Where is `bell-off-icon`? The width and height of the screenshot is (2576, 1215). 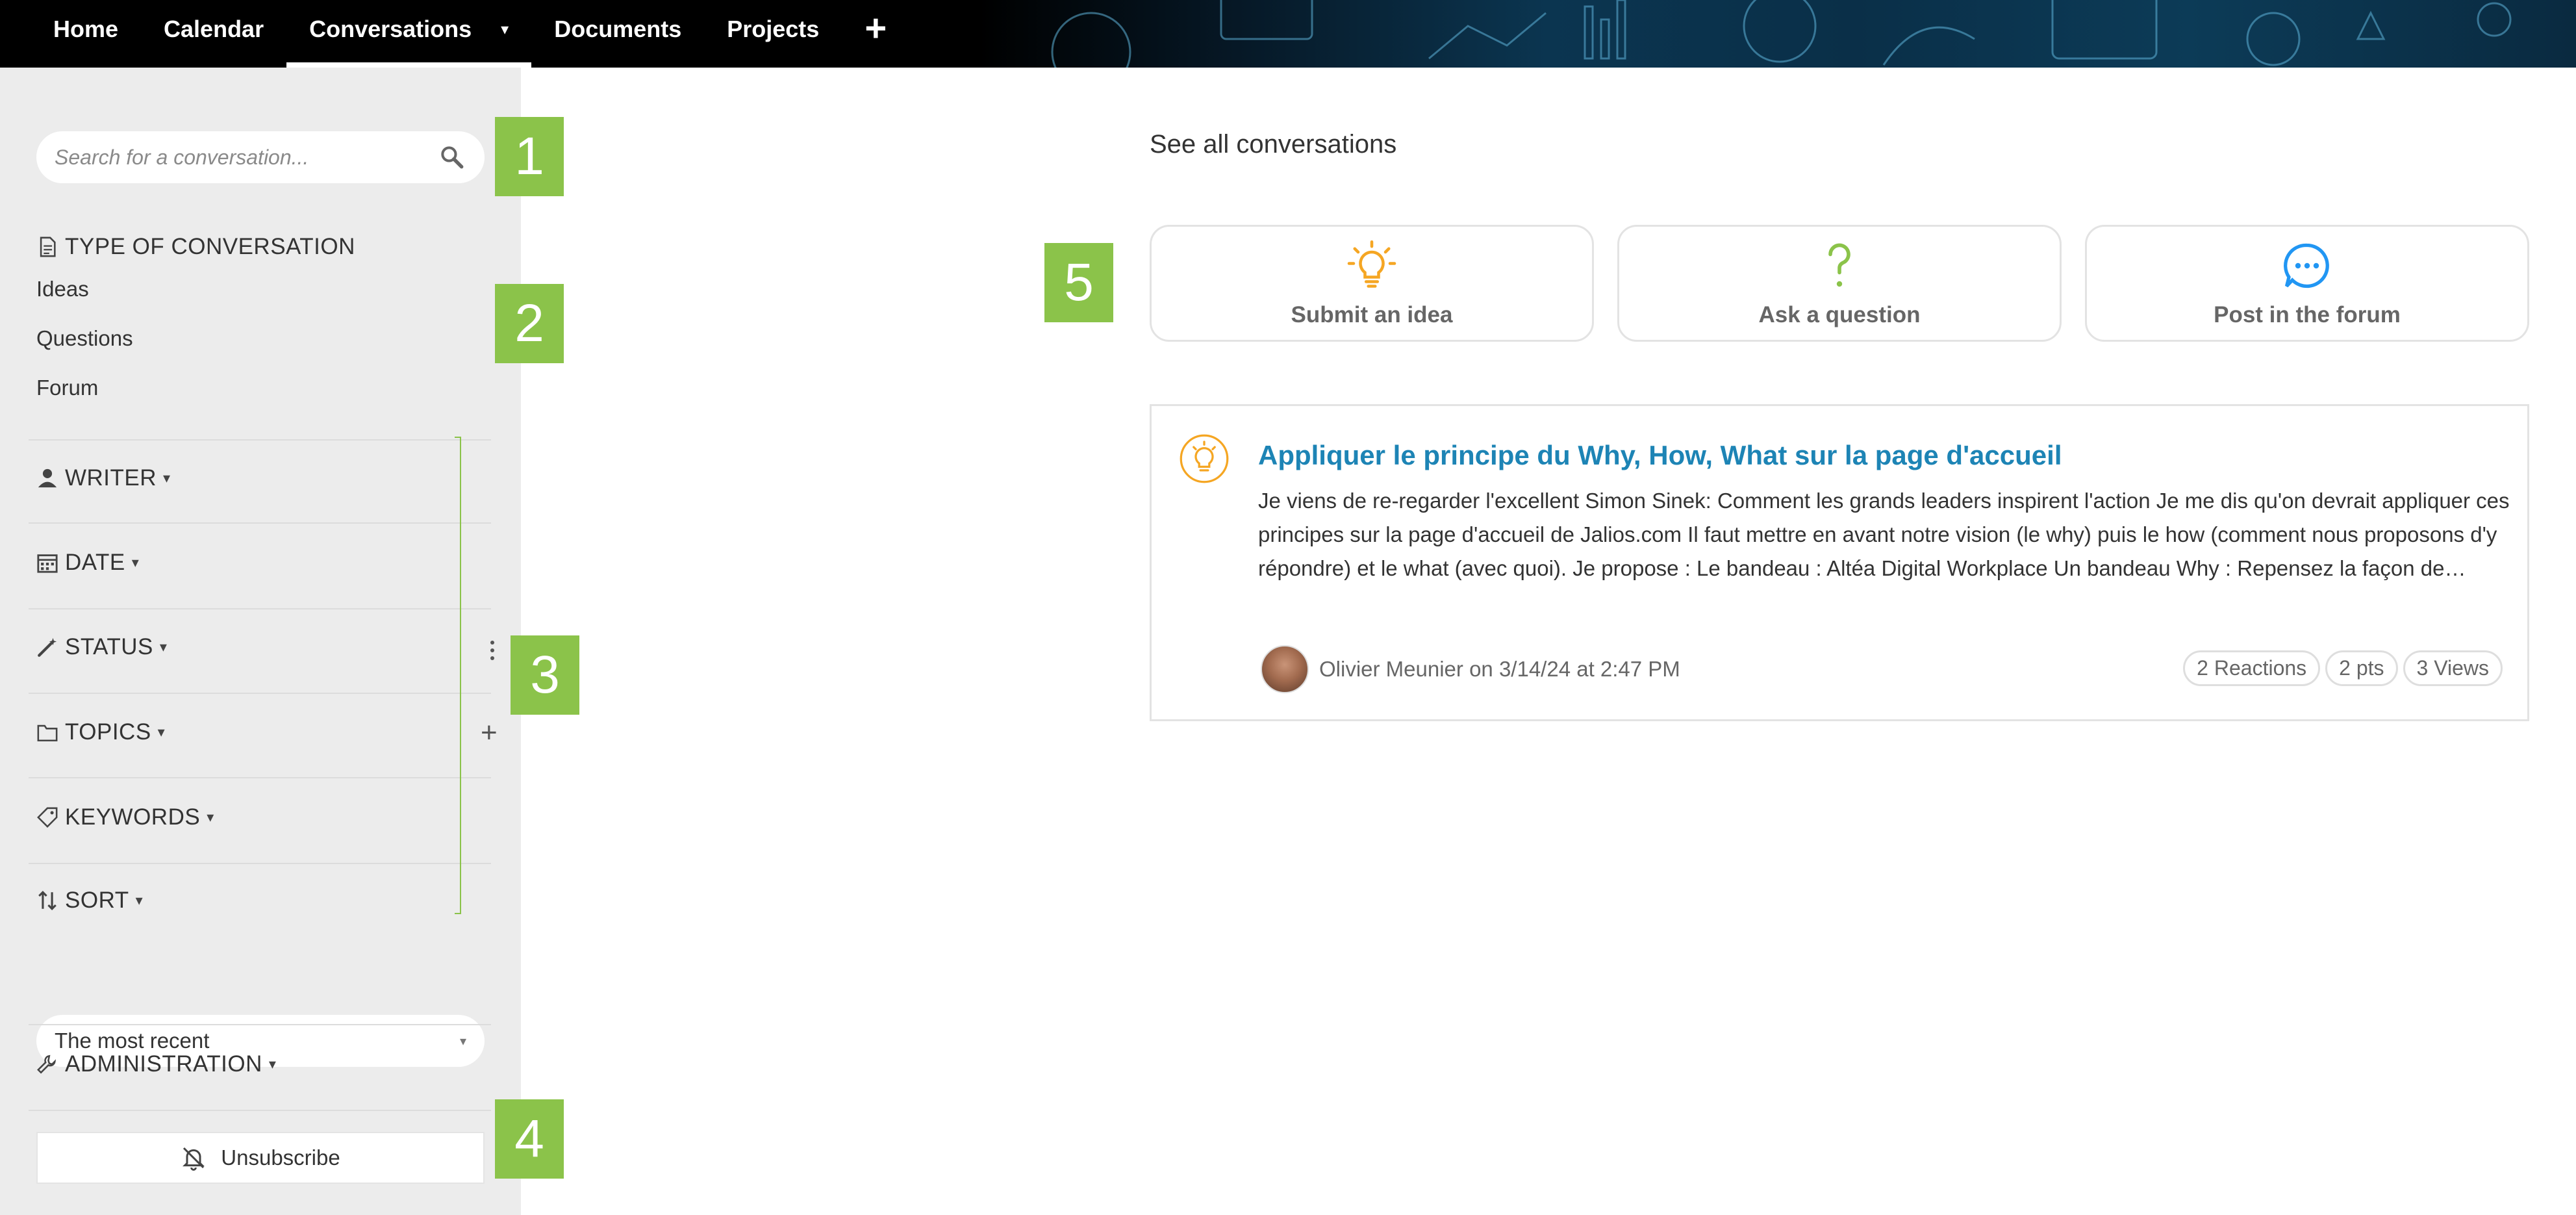
bell-off-icon is located at coordinates (194, 1159).